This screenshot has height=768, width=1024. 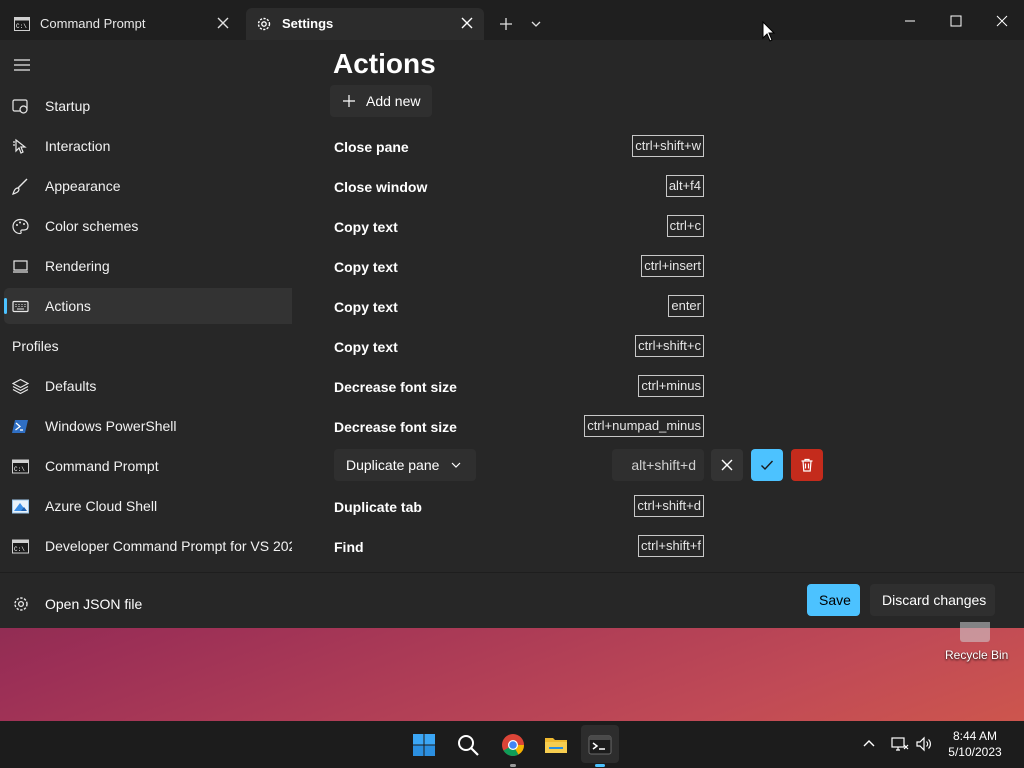 I want to click on terminal-icon, so click(x=600, y=745).